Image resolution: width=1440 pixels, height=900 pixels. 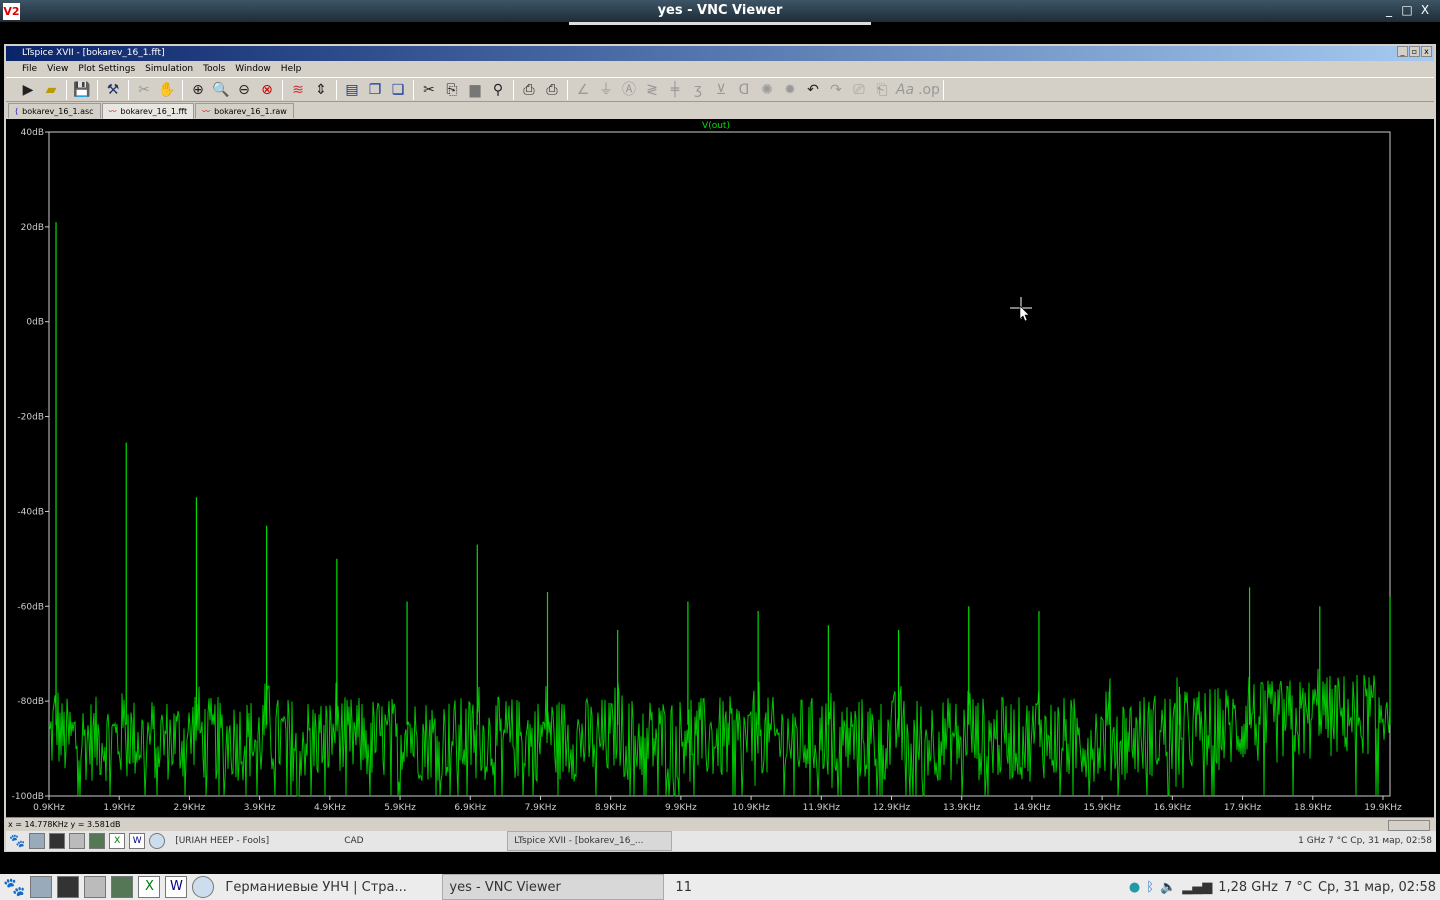 I want to click on y-tick-label: 20dB, so click(x=32, y=228).